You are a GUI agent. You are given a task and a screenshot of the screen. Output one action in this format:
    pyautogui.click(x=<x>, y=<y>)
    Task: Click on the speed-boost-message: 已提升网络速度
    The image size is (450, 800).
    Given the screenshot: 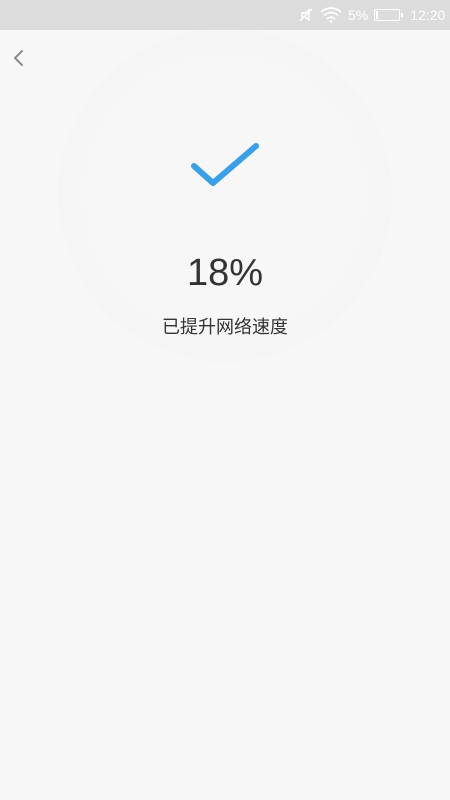 What is the action you would take?
    pyautogui.click(x=225, y=327)
    